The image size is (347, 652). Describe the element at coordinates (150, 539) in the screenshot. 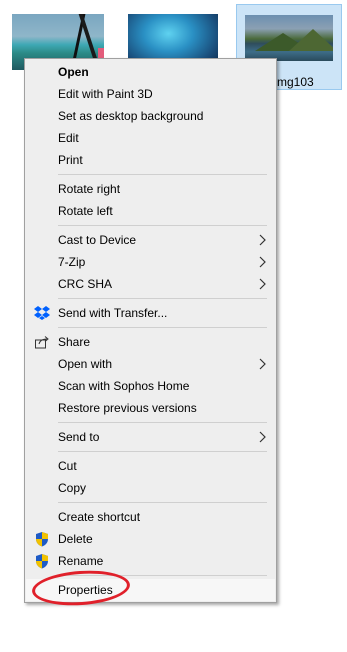

I see `menu-item-delete: Delete` at that location.